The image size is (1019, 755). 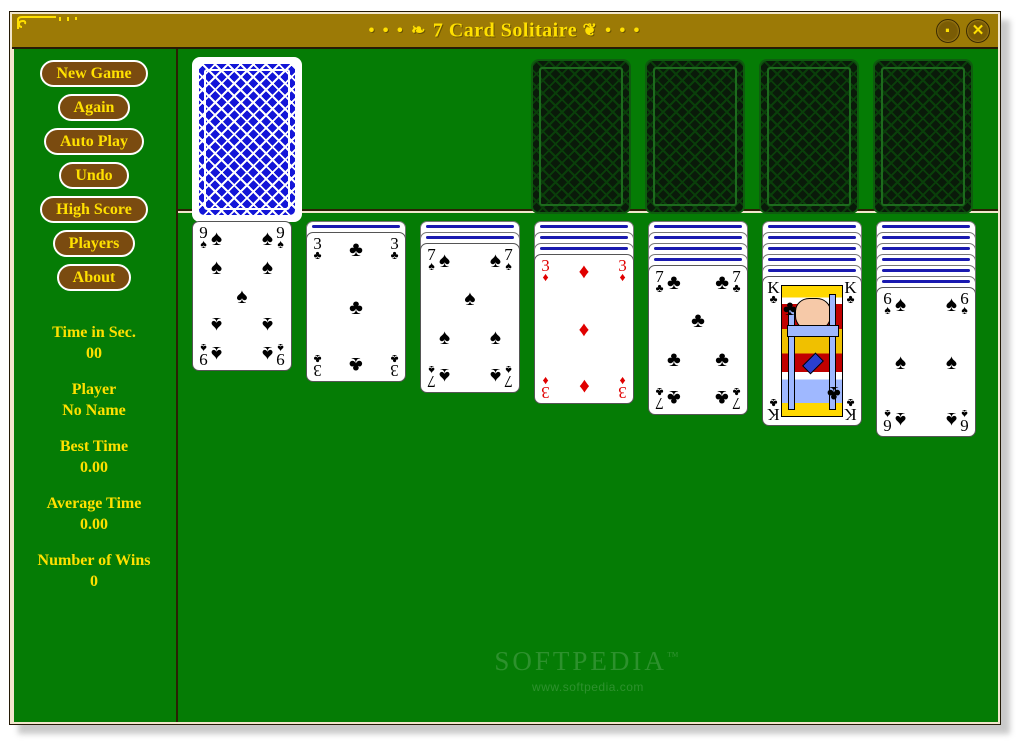 What do you see at coordinates (356, 365) in the screenshot?
I see `pip-row: ♣` at bounding box center [356, 365].